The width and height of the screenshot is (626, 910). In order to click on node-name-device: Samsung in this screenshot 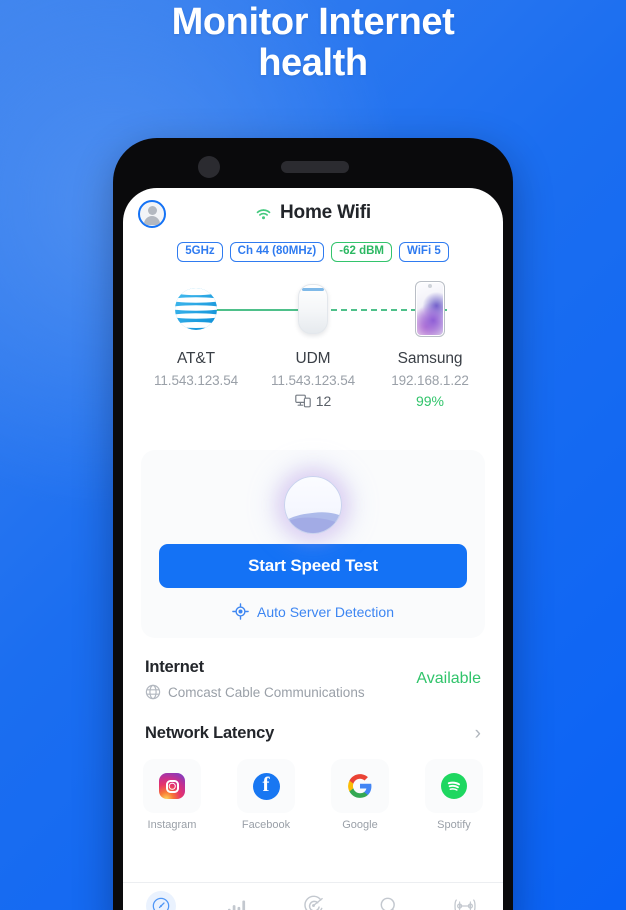, I will do `click(430, 359)`.